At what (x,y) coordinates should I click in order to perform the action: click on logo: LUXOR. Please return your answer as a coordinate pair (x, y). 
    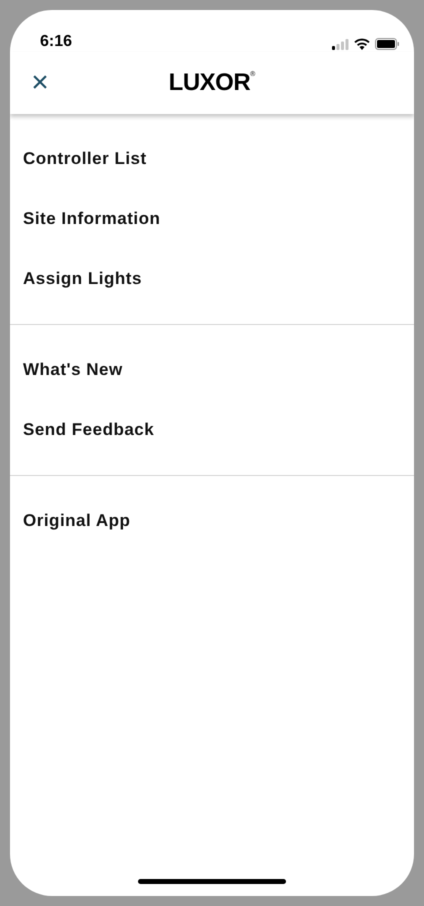
    Looking at the image, I should click on (209, 83).